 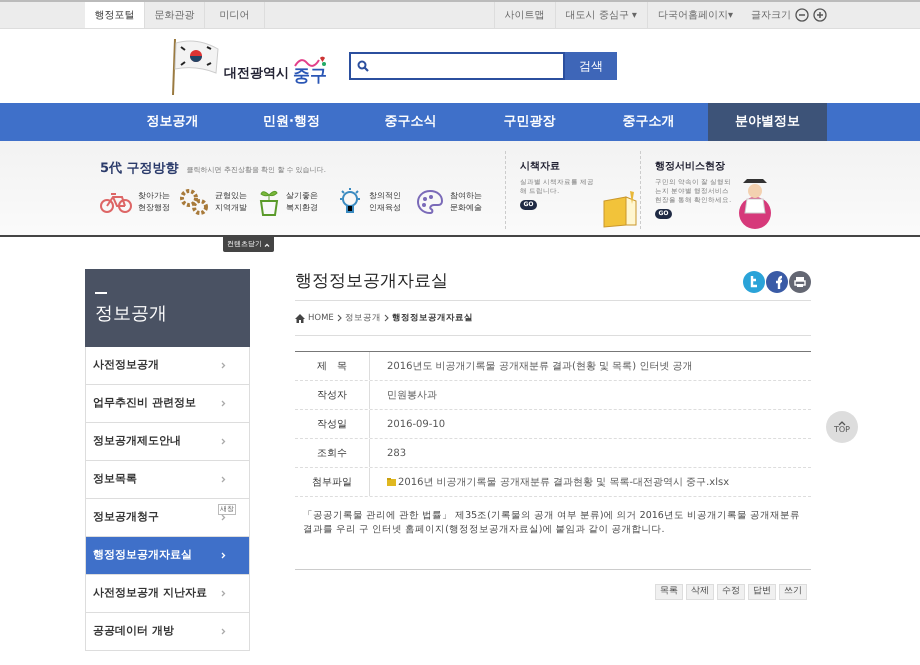 I want to click on direction-link: 살기좋은 복지환경, so click(x=297, y=201).